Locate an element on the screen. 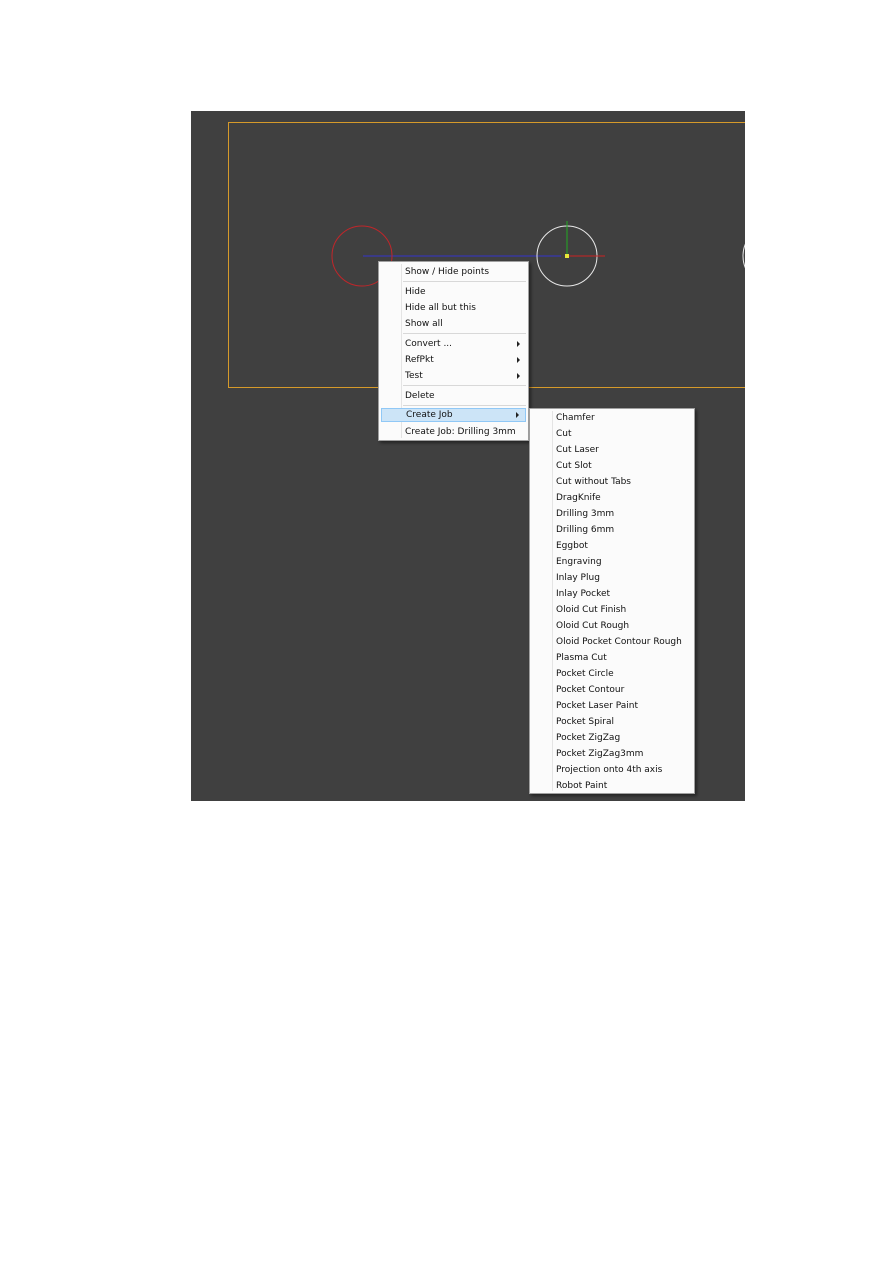  submenu-item-pocket-contour: Pocket Contour is located at coordinates (612, 690).